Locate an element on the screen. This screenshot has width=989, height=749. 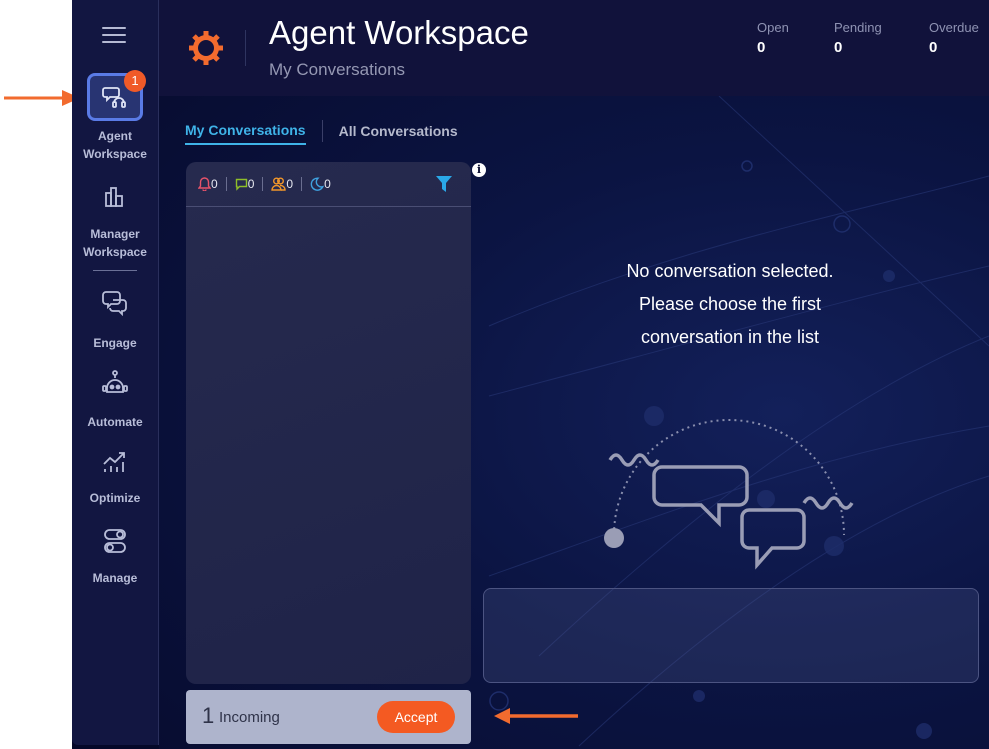
sidebar-item-optimize: Optimize is located at coordinates (115, 478).